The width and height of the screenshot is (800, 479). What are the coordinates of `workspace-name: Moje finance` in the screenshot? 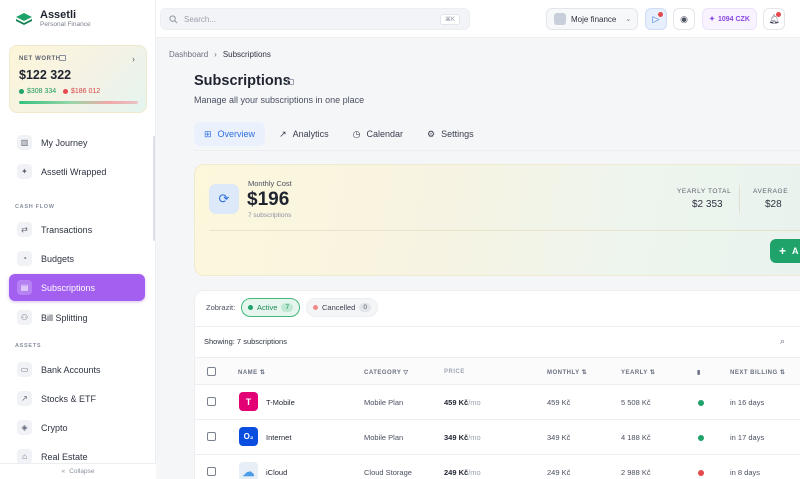 It's located at (594, 19).